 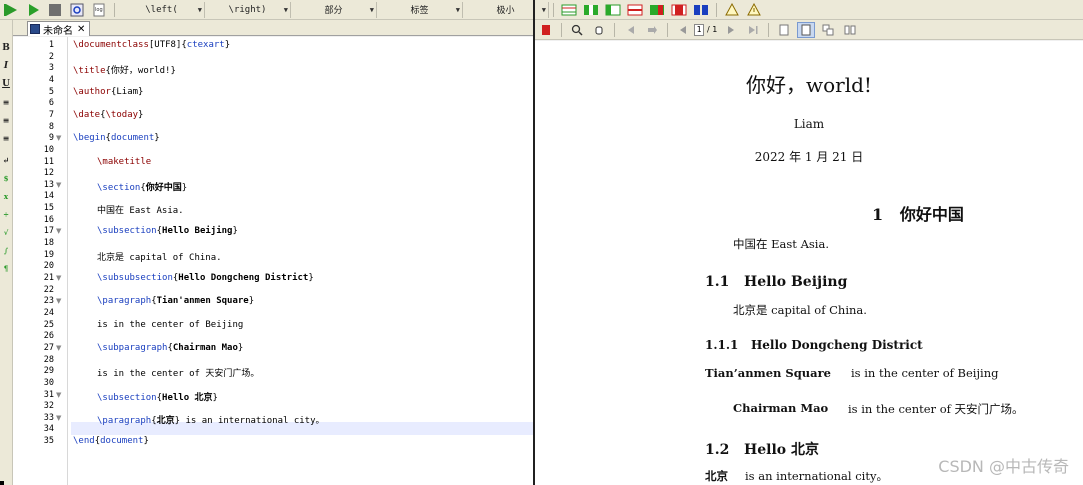 What do you see at coordinates (127, 231) in the screenshot?
I see `code-token: \subsection` at bounding box center [127, 231].